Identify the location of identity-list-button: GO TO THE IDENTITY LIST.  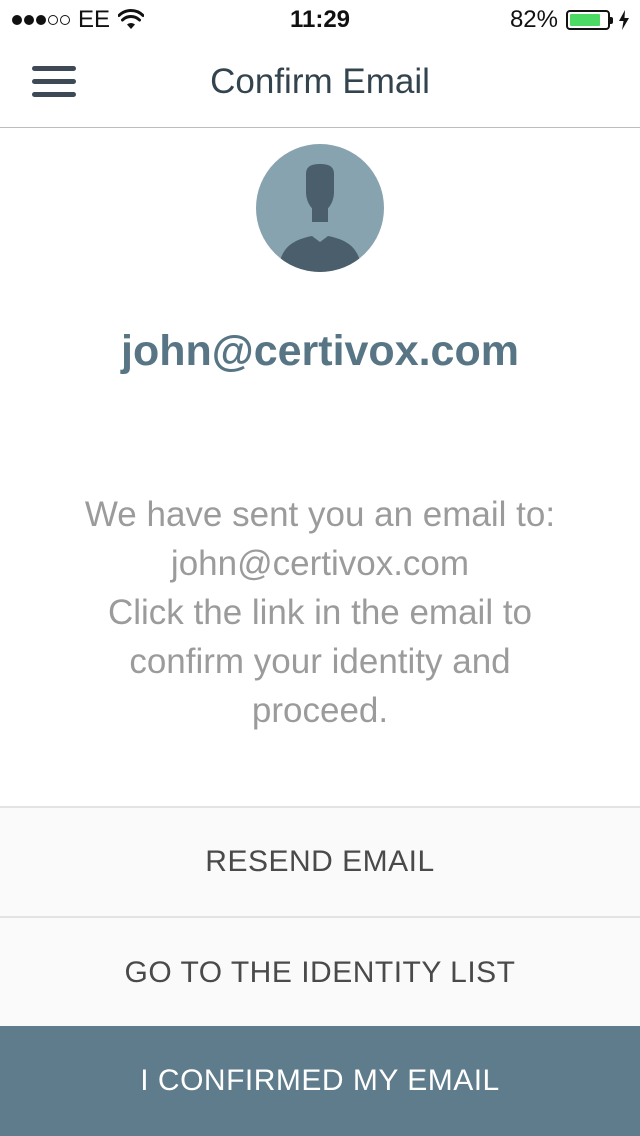
(320, 971).